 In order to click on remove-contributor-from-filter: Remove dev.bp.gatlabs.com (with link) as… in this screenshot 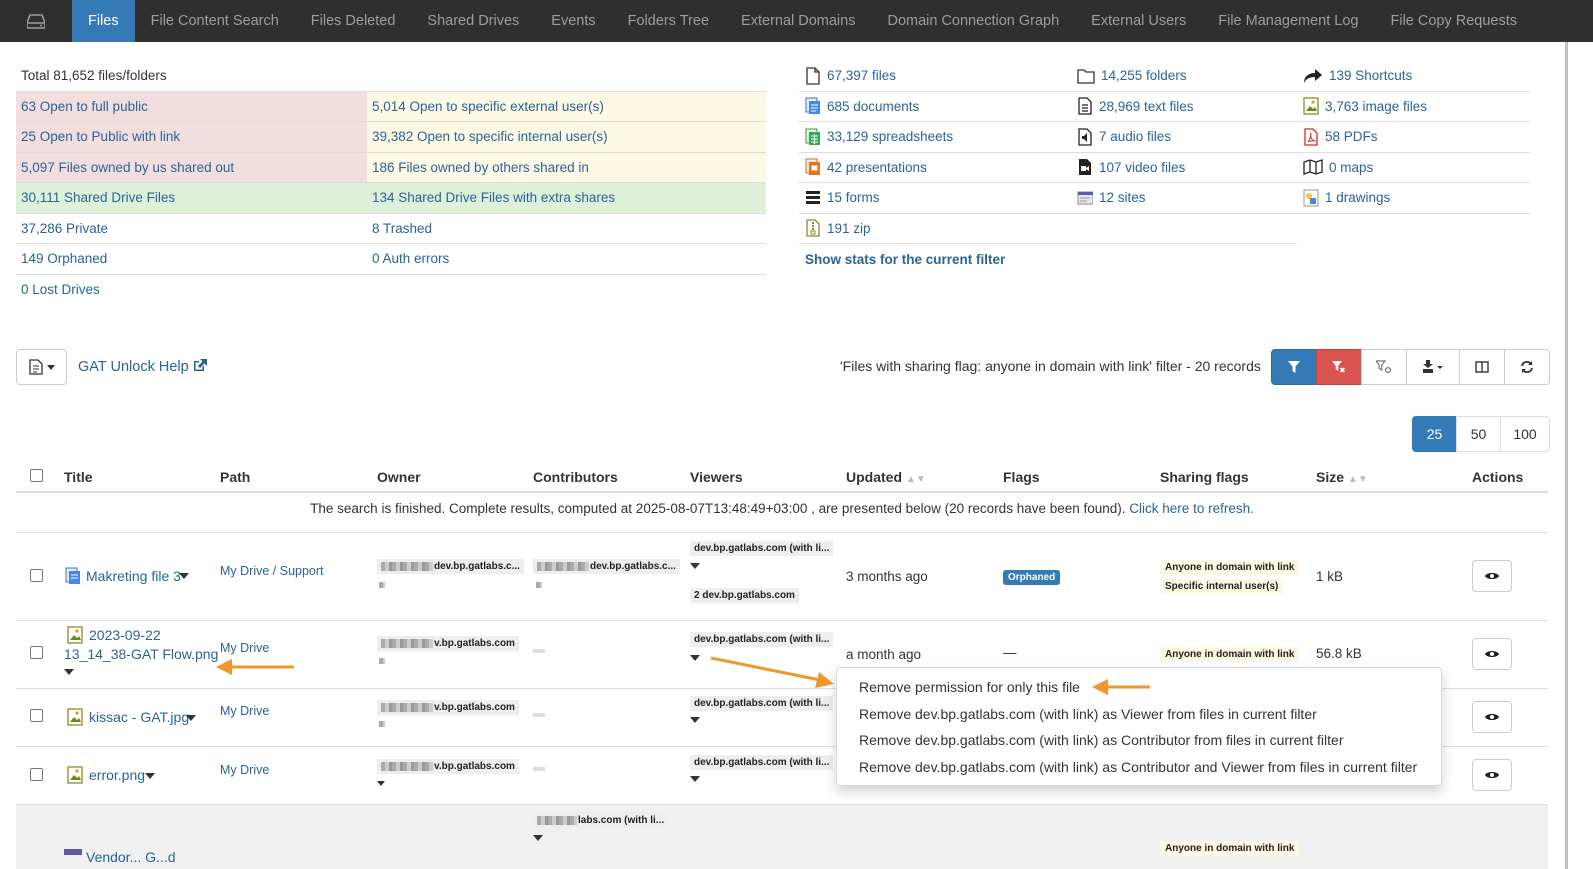, I will do `click(1139, 740)`.